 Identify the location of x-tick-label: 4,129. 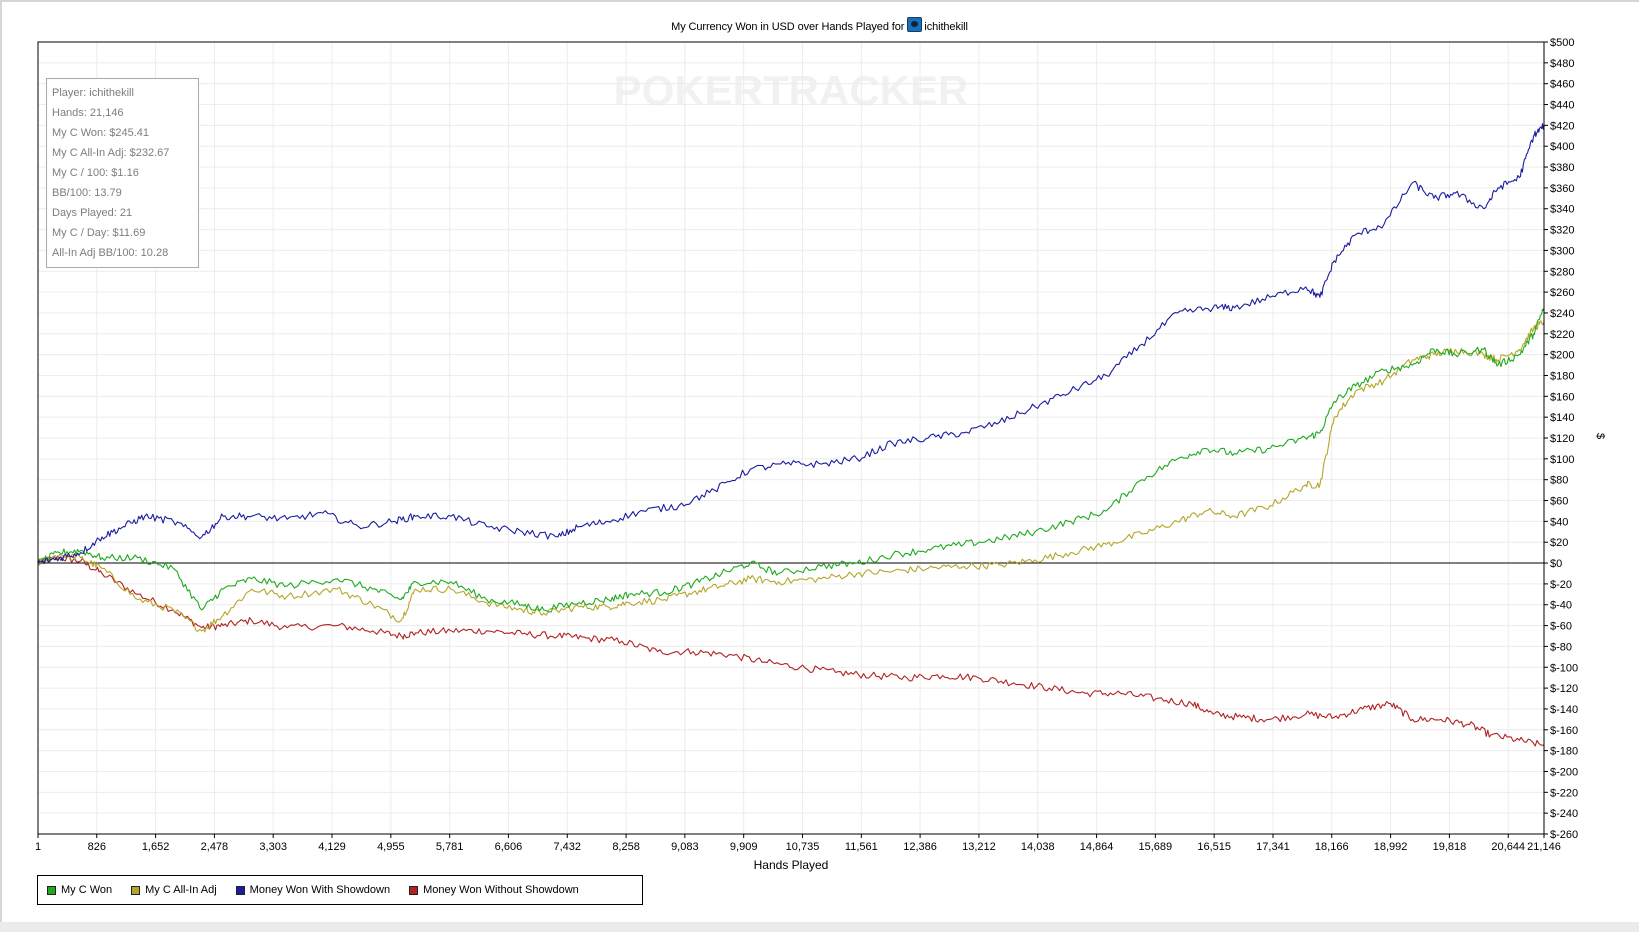
(332, 847).